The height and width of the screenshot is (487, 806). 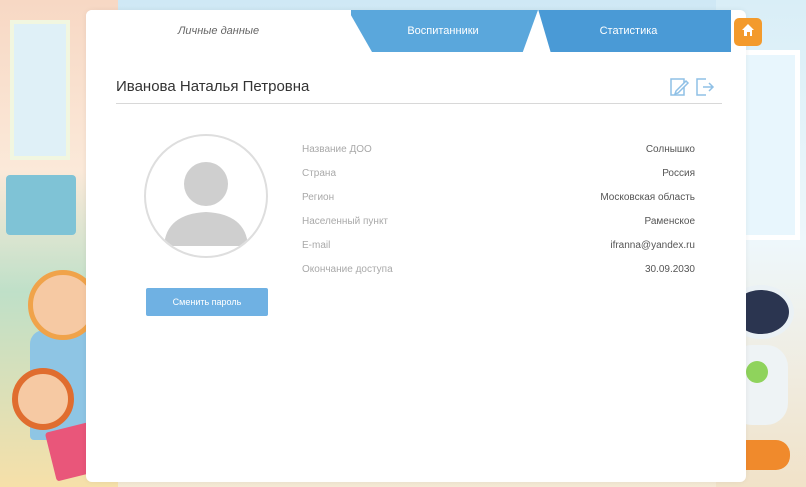 I want to click on info-label: Регион, so click(x=318, y=197).